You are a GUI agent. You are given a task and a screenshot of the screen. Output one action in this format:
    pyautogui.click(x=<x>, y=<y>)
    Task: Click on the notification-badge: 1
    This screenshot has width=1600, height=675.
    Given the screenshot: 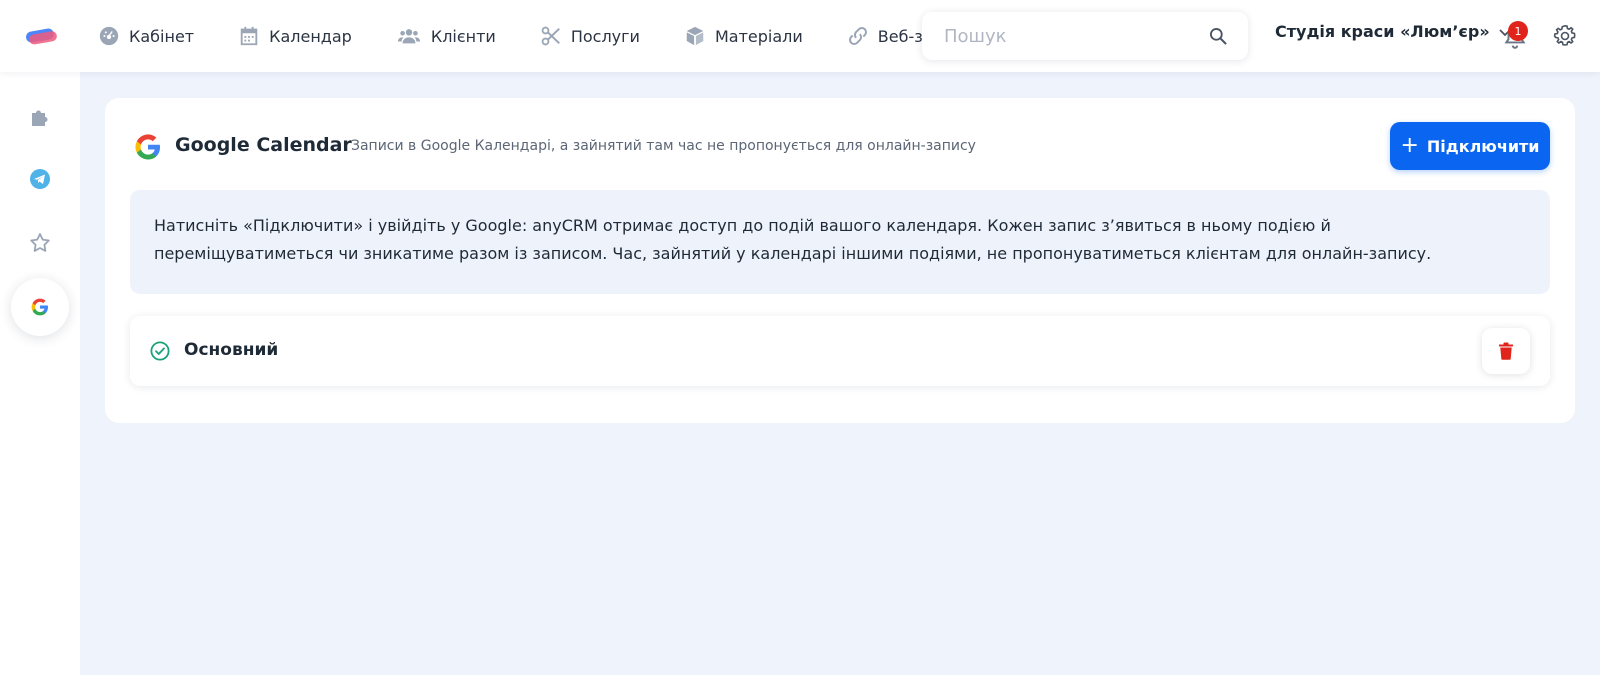 What is the action you would take?
    pyautogui.click(x=1518, y=31)
    